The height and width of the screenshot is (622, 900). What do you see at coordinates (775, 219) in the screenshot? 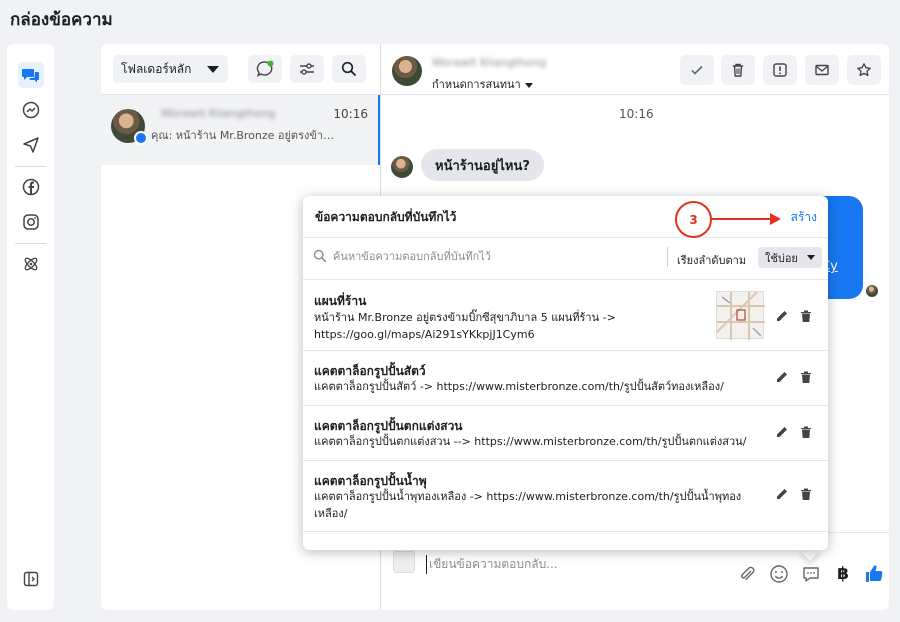
I see `callout-arrowhead` at bounding box center [775, 219].